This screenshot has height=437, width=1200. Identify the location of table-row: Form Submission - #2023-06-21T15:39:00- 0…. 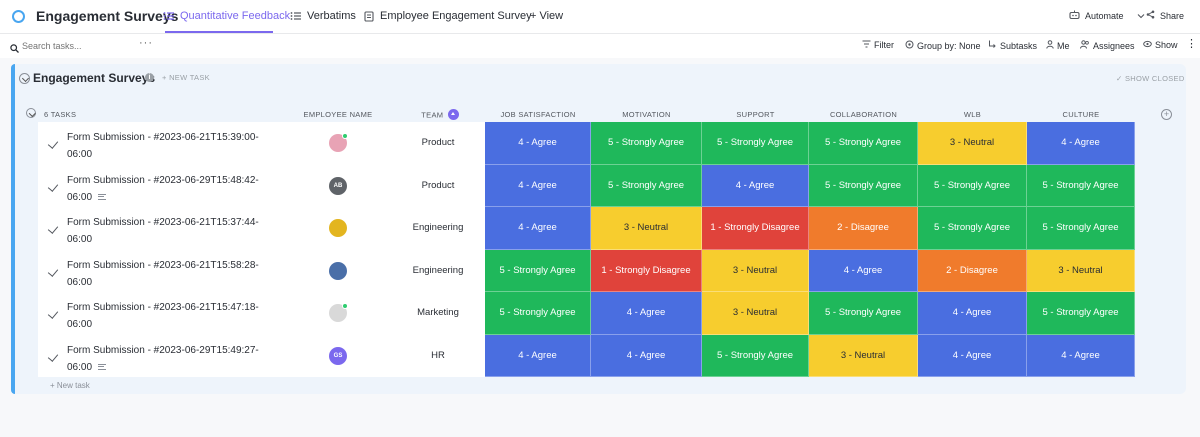
(586, 143).